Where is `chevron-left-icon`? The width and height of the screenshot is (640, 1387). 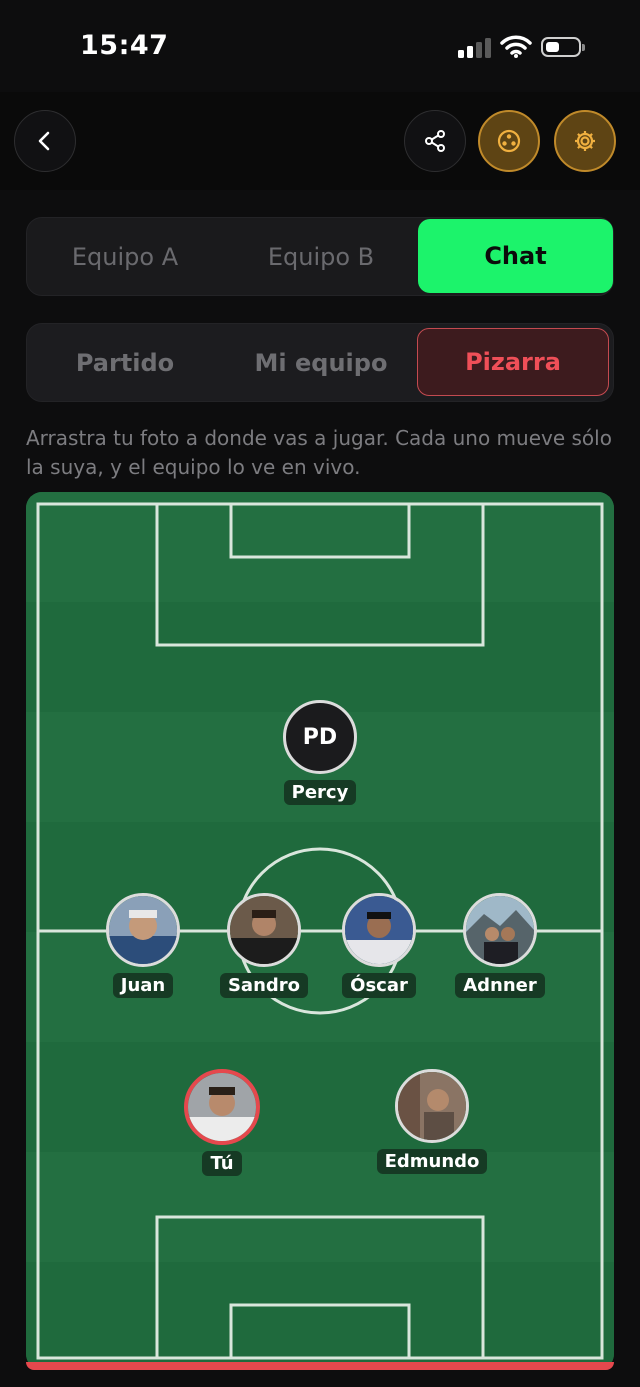
chevron-left-icon is located at coordinates (44, 141).